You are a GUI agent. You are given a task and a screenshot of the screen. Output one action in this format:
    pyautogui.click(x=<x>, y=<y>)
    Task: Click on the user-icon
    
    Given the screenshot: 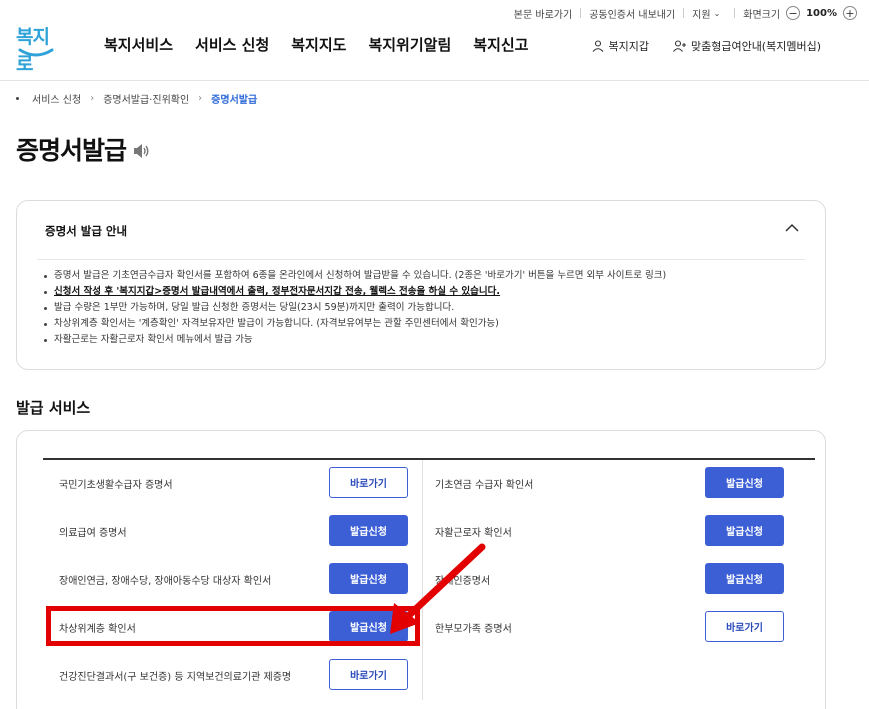 What is the action you would take?
    pyautogui.click(x=598, y=46)
    